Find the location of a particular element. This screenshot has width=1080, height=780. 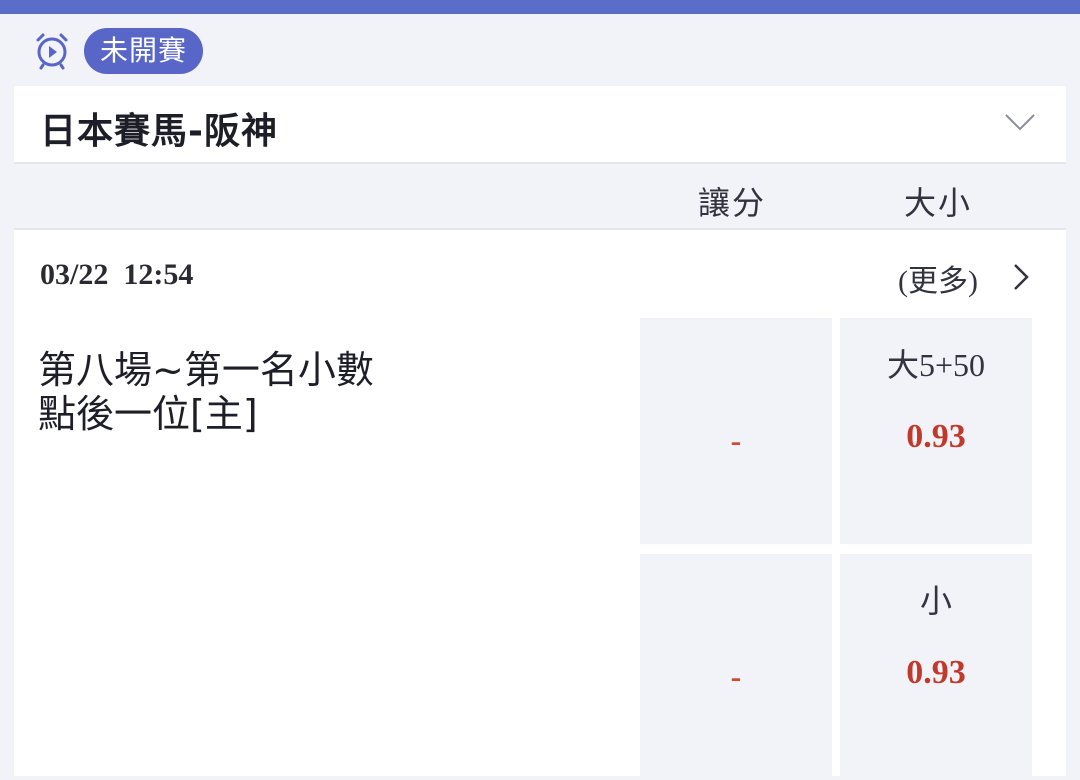

spread-cell-over: - is located at coordinates (736, 431).